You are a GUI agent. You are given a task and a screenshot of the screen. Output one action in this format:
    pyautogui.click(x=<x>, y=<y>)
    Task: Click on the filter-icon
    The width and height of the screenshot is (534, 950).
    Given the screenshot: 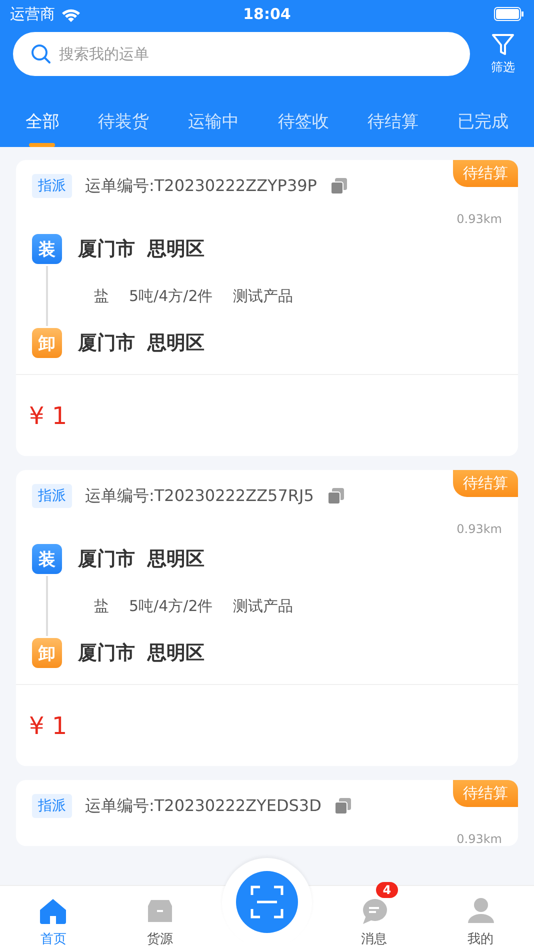 What is the action you would take?
    pyautogui.click(x=503, y=44)
    